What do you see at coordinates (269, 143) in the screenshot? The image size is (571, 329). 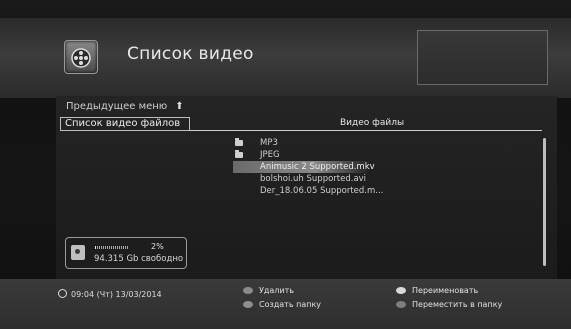 I see `file-name: MP3` at bounding box center [269, 143].